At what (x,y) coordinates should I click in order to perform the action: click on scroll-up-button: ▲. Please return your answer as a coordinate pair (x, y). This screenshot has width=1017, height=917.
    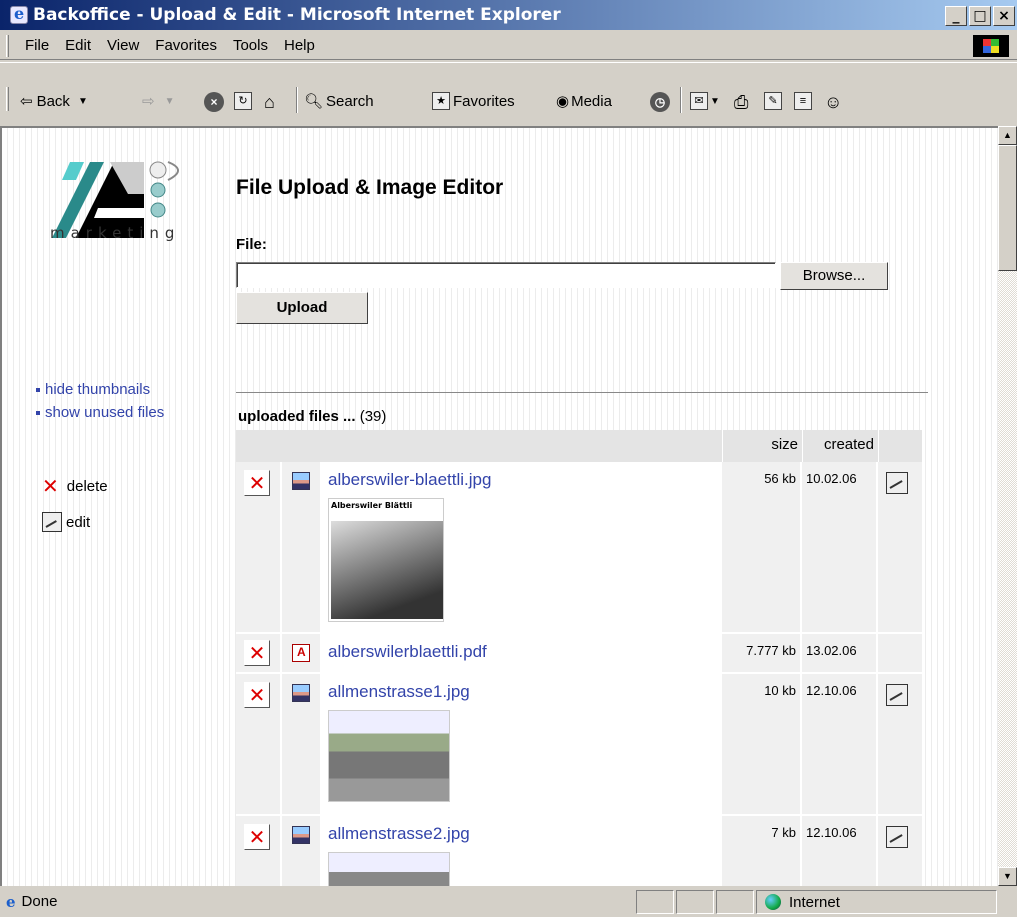
    Looking at the image, I should click on (1007, 135).